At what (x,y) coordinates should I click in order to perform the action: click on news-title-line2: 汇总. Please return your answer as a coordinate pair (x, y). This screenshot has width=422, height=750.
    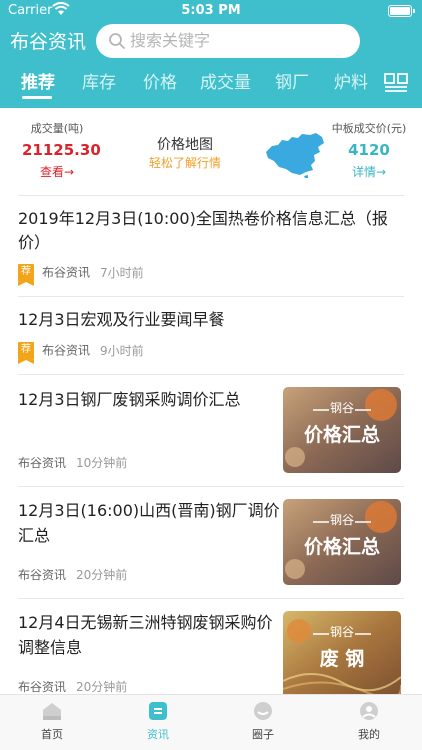
    Looking at the image, I should click on (34, 536).